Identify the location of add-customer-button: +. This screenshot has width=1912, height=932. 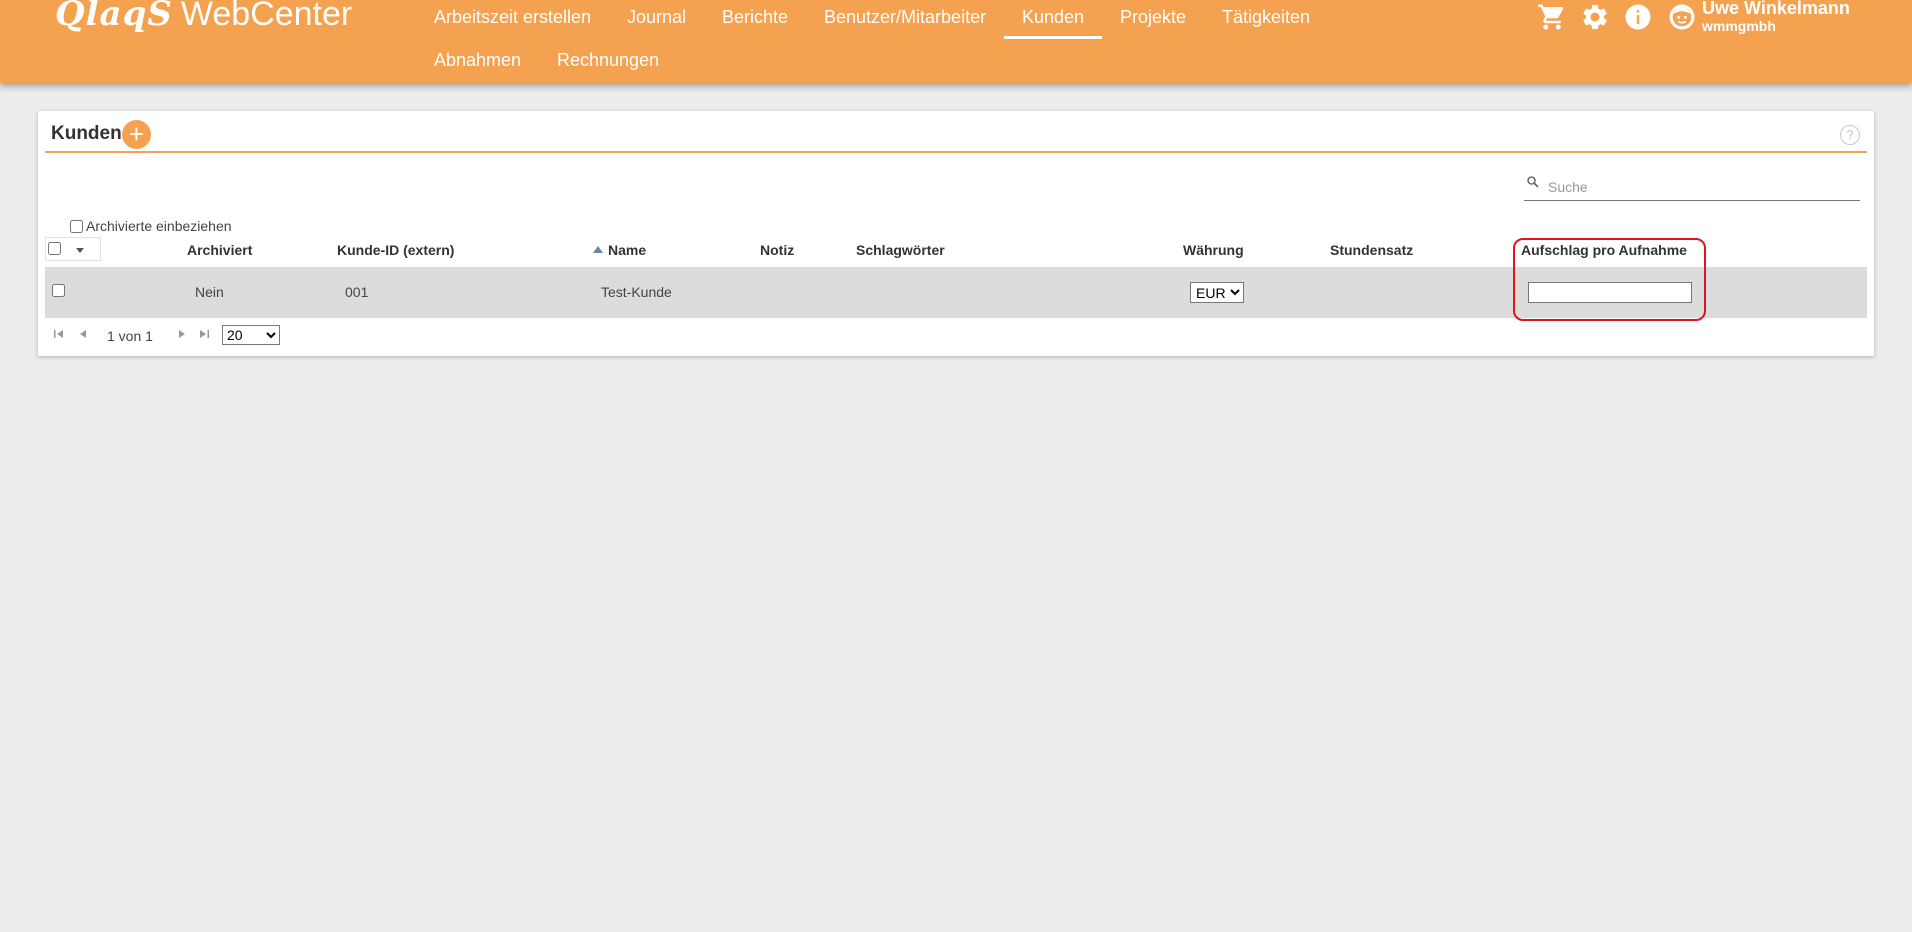
(136, 134).